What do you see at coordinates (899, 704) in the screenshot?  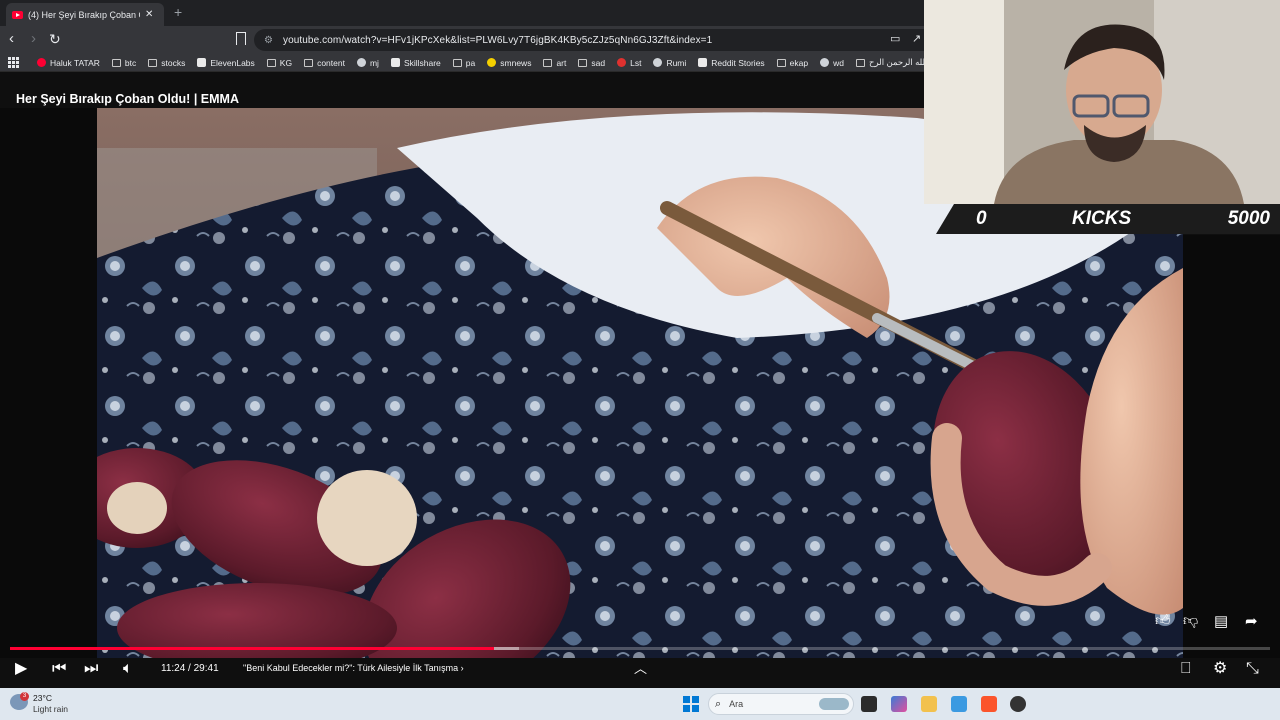 I see `copilot-icon` at bounding box center [899, 704].